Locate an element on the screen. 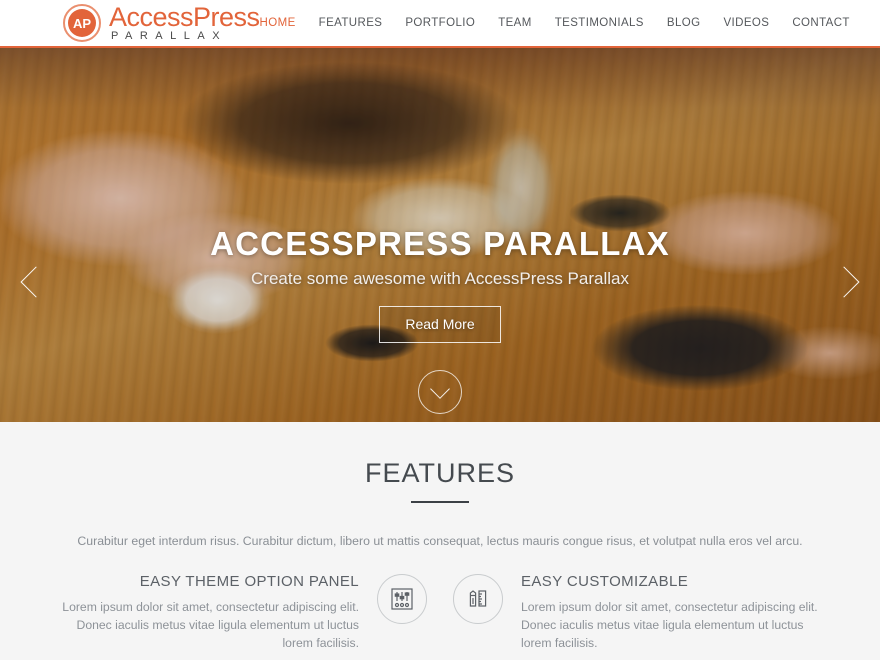 This screenshot has height=660, width=880. nav-item-portfolio: PORTFOLIO is located at coordinates (440, 23).